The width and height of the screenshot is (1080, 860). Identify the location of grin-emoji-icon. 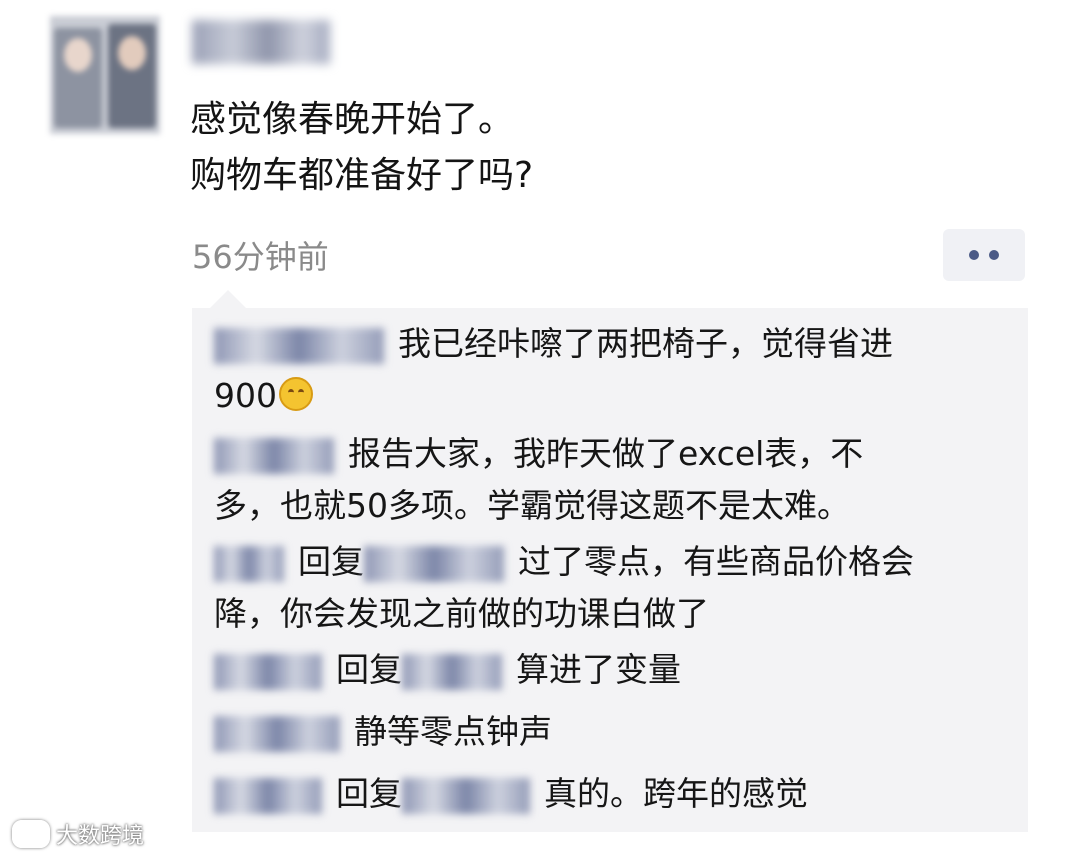
(296, 394).